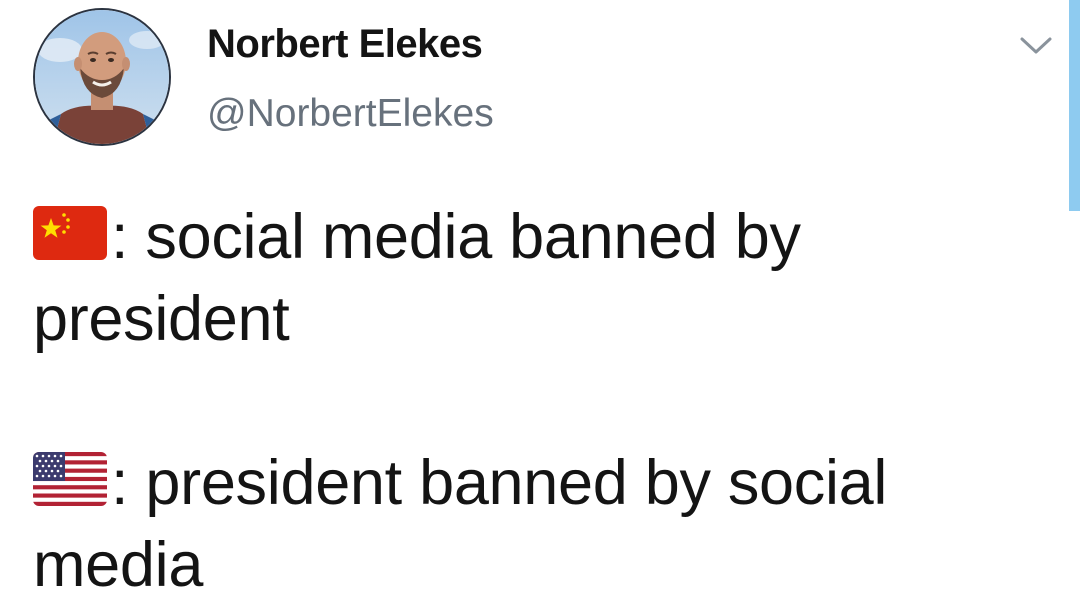 The width and height of the screenshot is (1080, 607). I want to click on tweet-line: : social media banned by, so click(533, 237).